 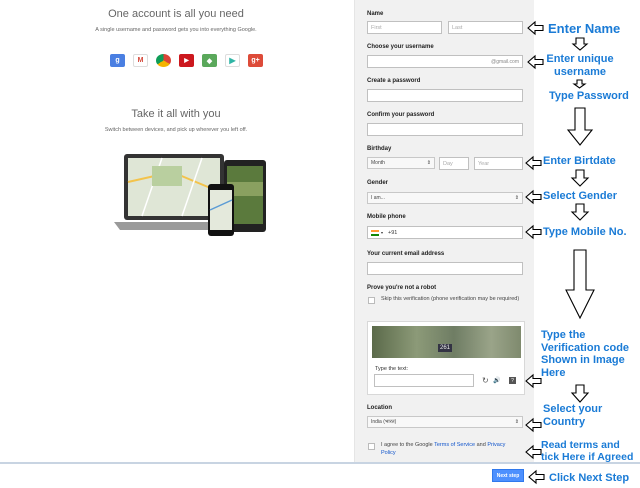 What do you see at coordinates (190, 195) in the screenshot?
I see `devices-illustration` at bounding box center [190, 195].